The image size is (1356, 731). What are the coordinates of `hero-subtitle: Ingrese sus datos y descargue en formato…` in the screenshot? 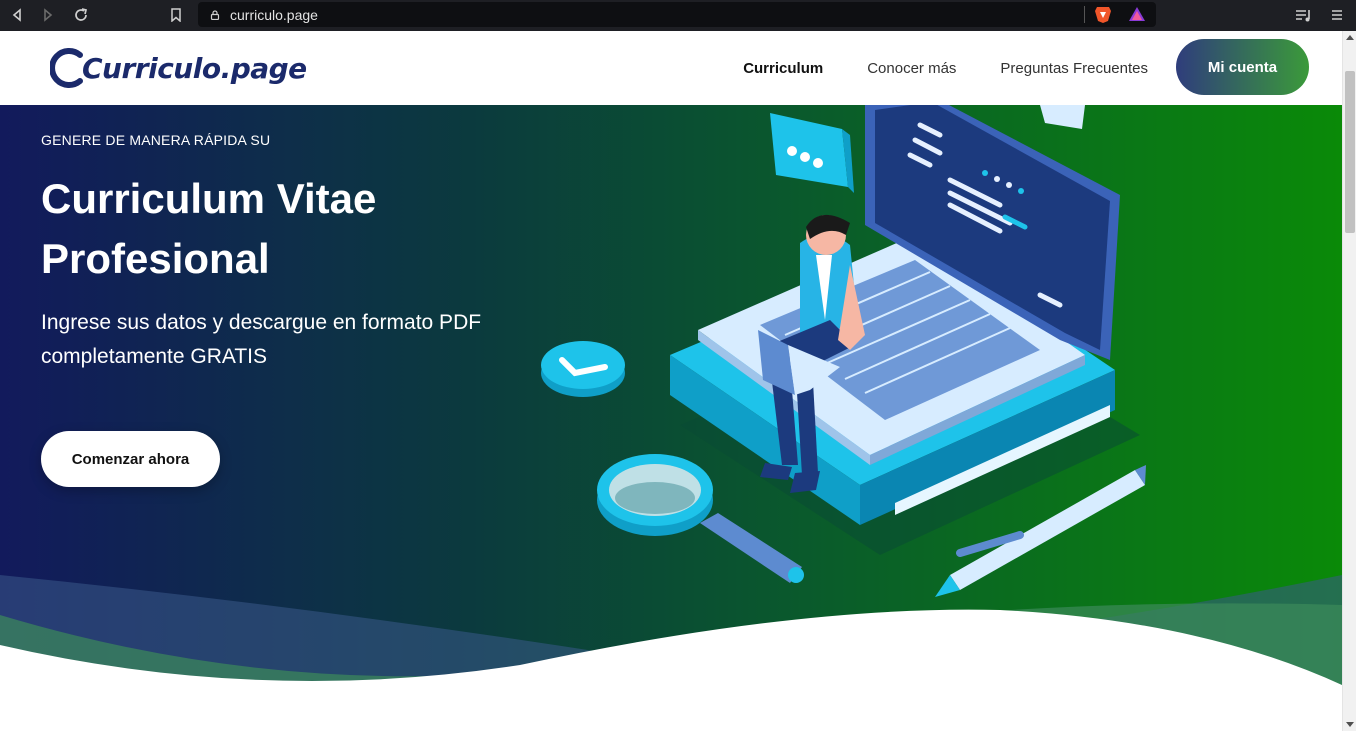 It's located at (261, 339).